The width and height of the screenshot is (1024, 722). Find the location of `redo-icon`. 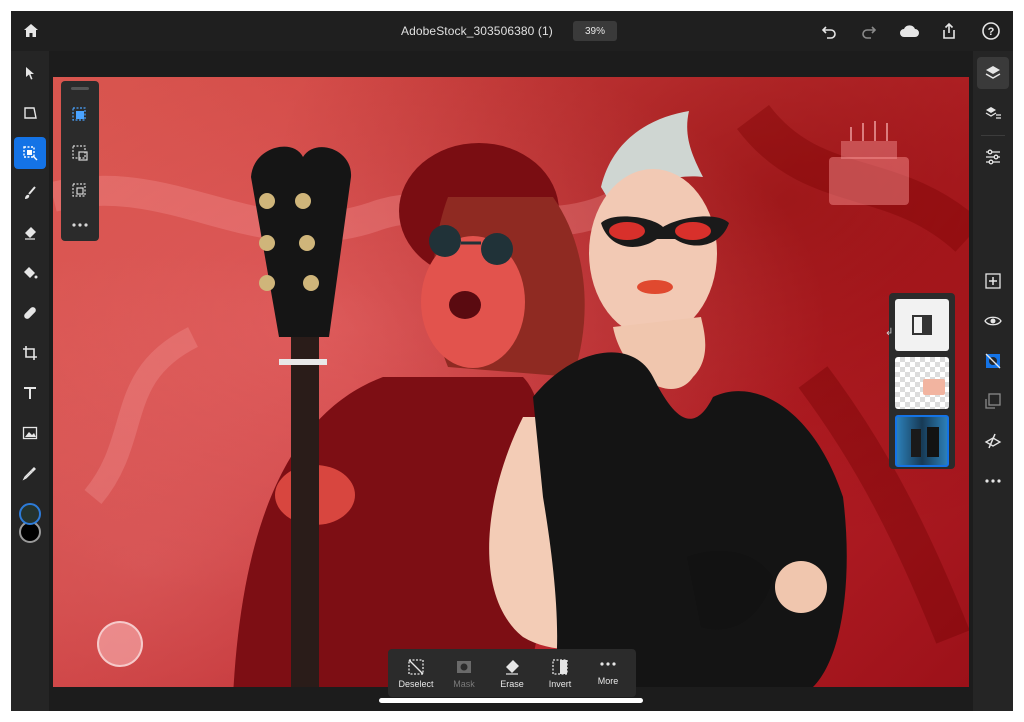

redo-icon is located at coordinates (869, 31).